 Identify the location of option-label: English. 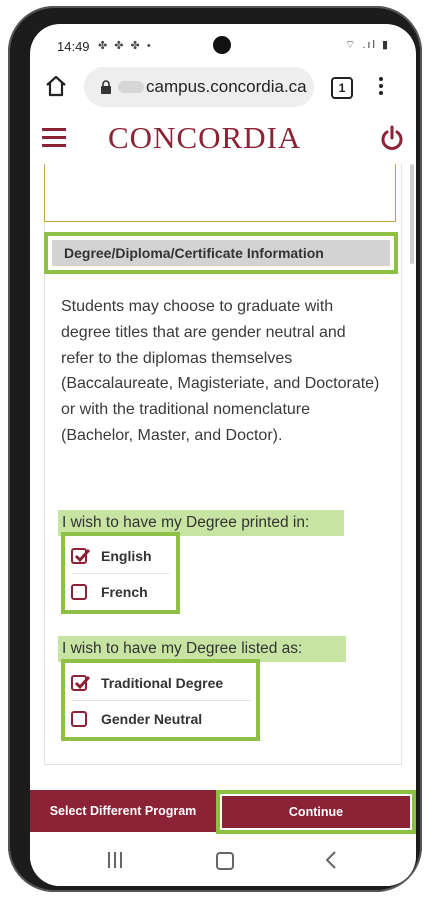
(126, 555).